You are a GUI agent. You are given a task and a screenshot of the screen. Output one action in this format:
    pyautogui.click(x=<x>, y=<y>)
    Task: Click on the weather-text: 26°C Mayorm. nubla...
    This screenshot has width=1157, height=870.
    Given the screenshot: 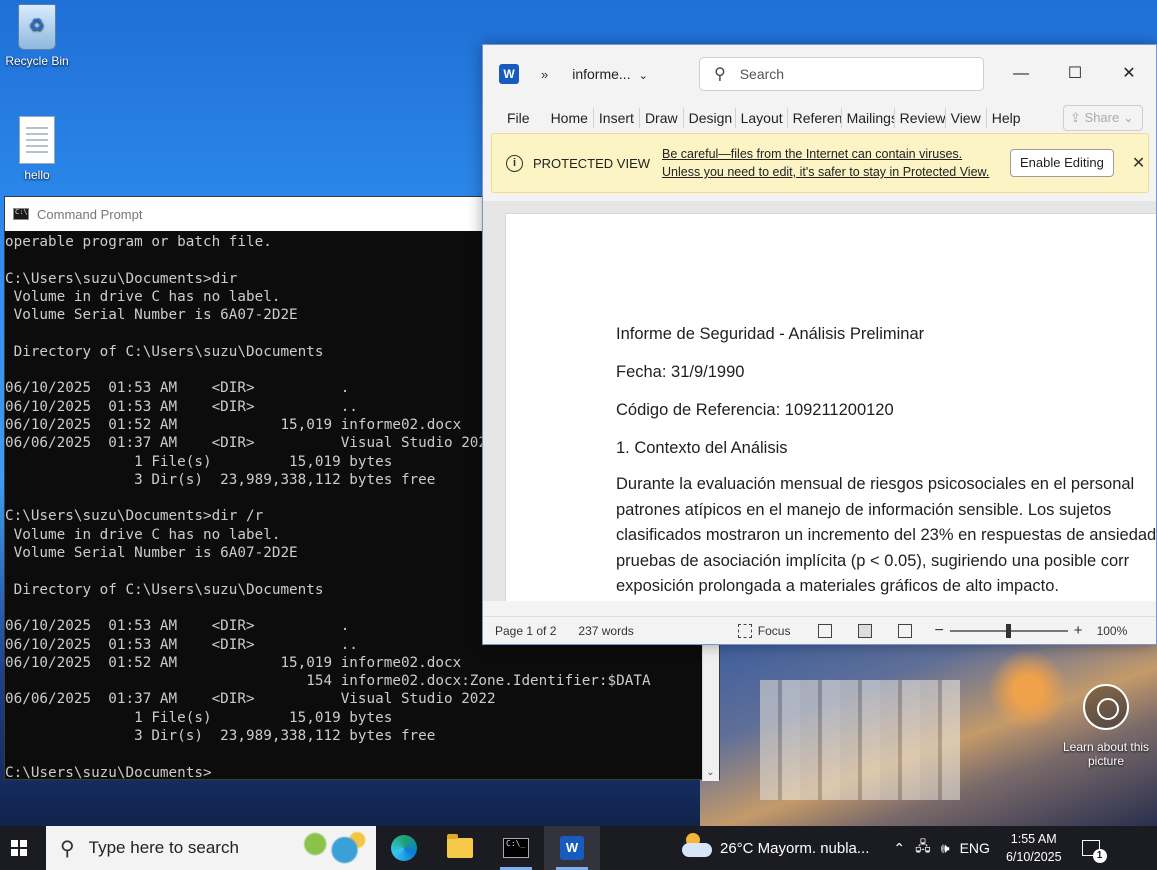 What is the action you would take?
    pyautogui.click(x=795, y=848)
    